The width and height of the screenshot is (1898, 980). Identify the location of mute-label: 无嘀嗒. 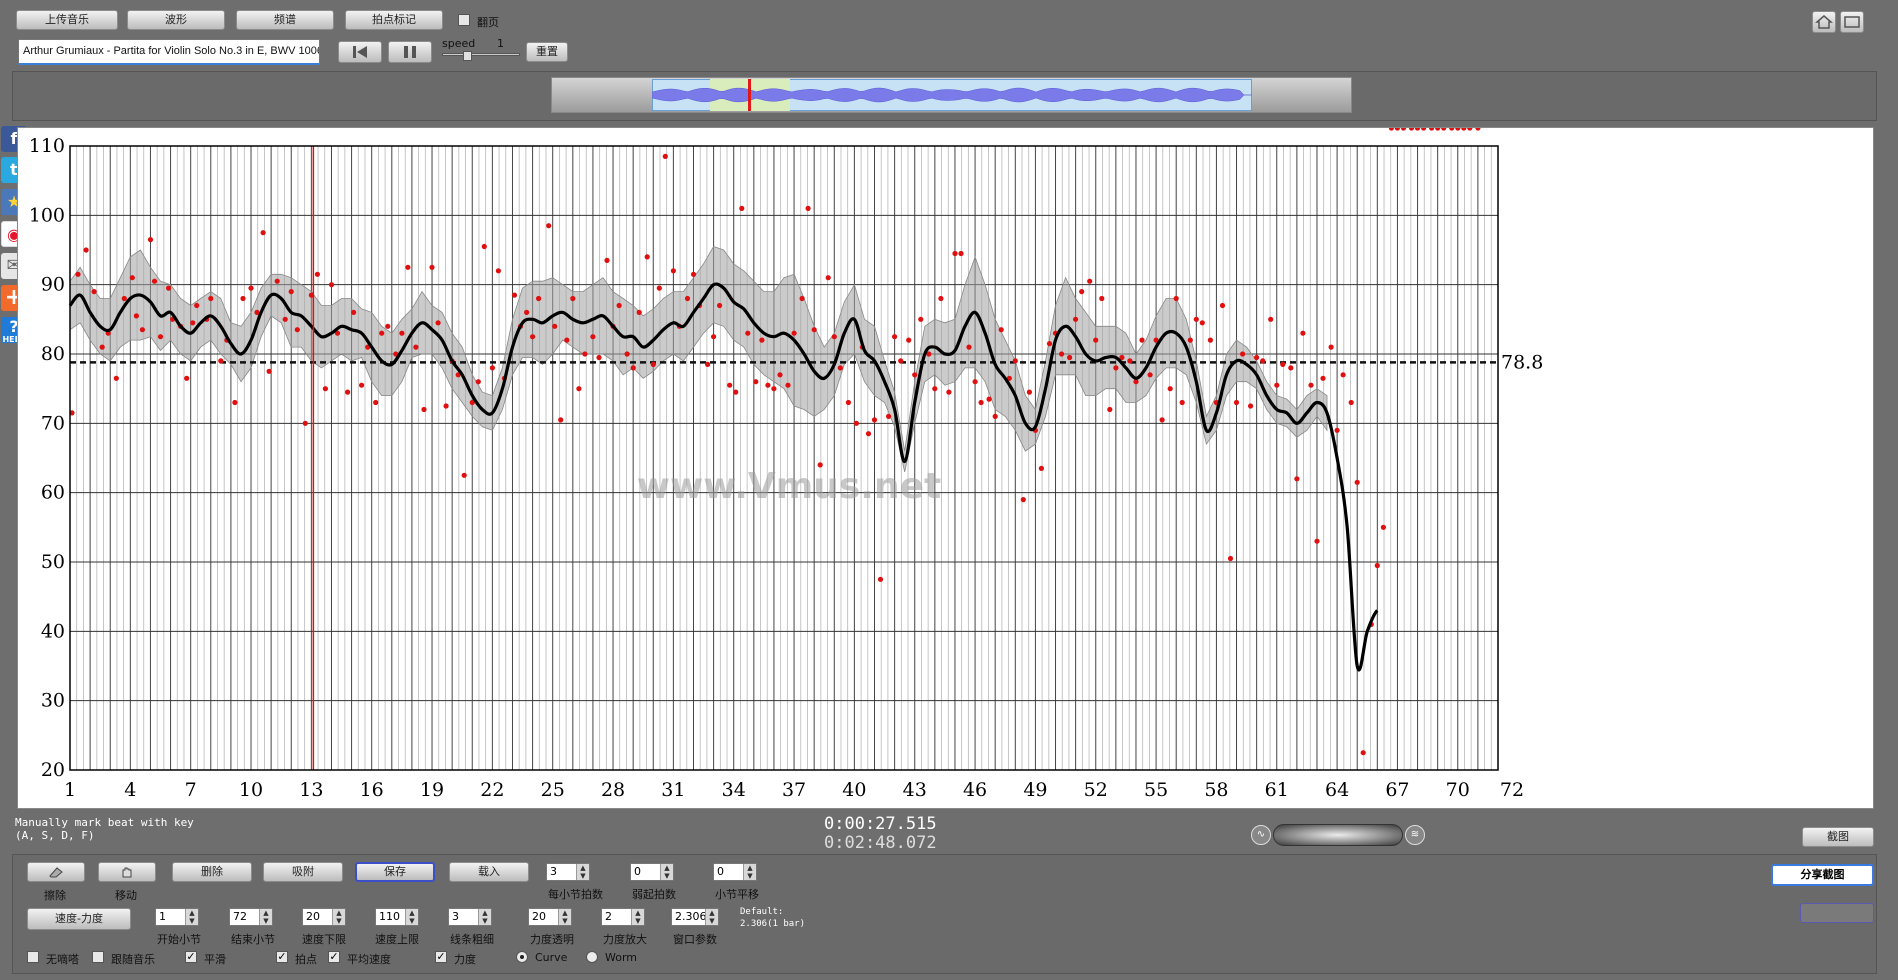
(62, 959).